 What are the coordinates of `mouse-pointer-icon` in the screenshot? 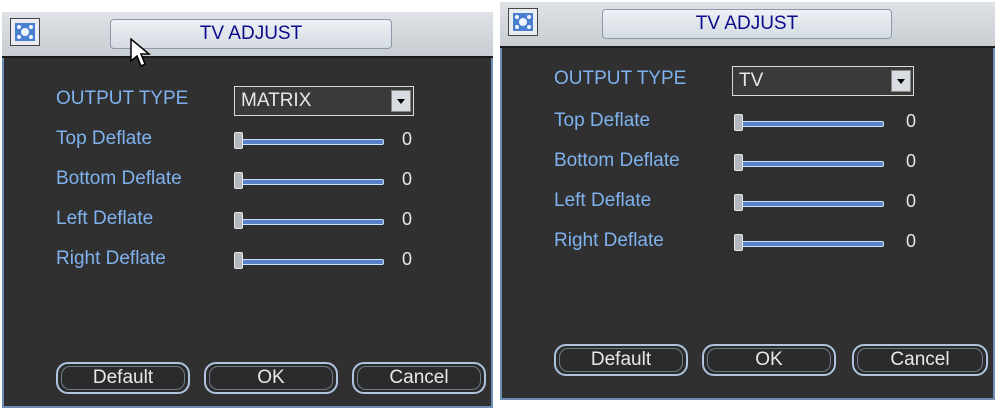 It's located at (141, 55).